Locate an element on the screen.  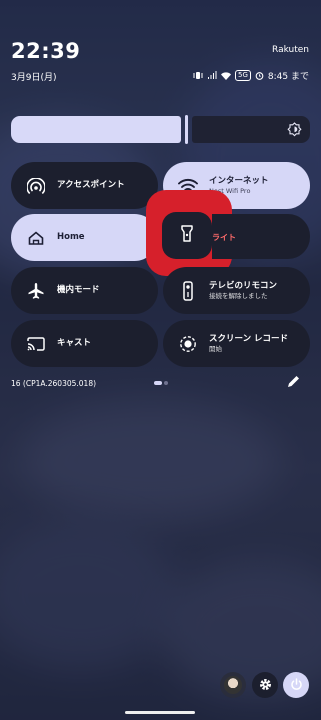
tile-tv-remote: テレビのリモコン 接続を解除しました is located at coordinates (236, 290).